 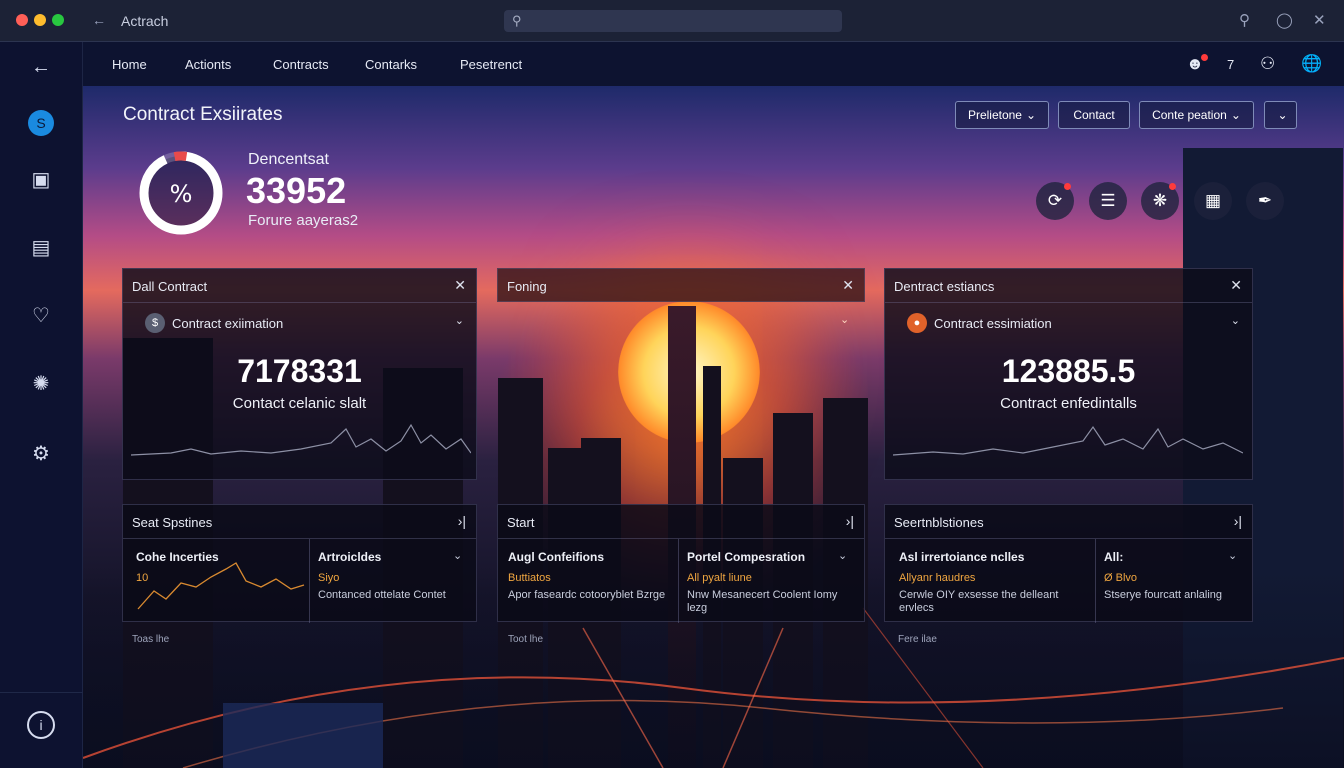 What do you see at coordinates (1213, 201) in the screenshot?
I see `building-icon: ▦` at bounding box center [1213, 201].